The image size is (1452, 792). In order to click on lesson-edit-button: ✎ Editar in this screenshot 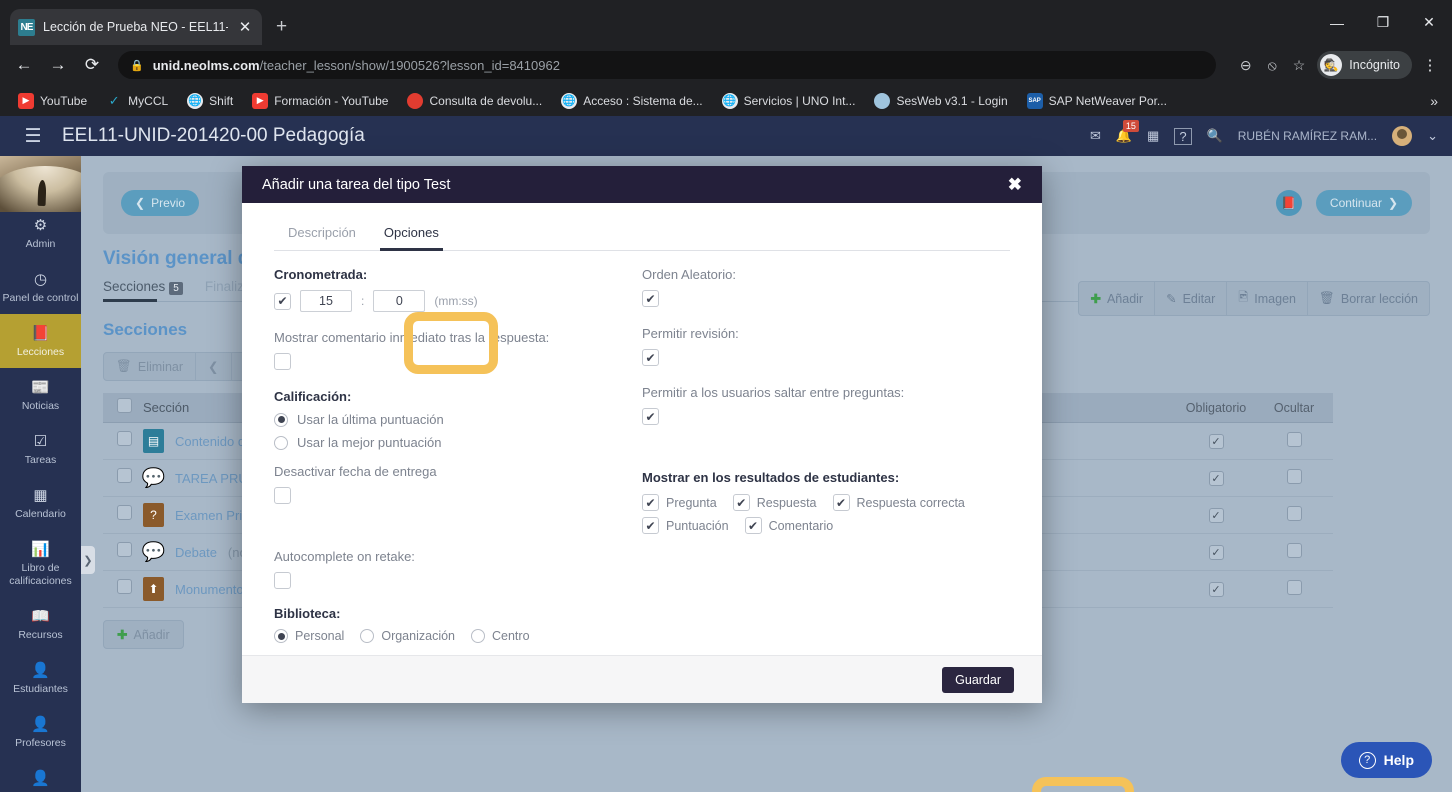, I will do `click(1191, 298)`.